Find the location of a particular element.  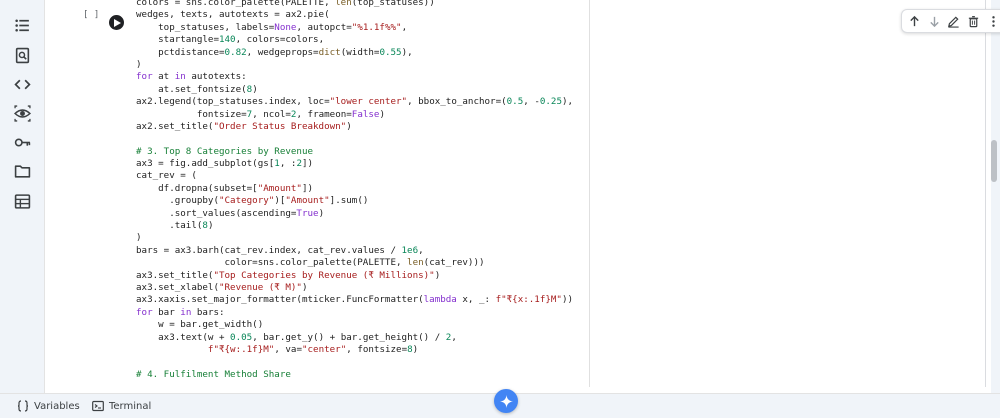

code-line: w = bar.get_width() is located at coordinates (200, 325).